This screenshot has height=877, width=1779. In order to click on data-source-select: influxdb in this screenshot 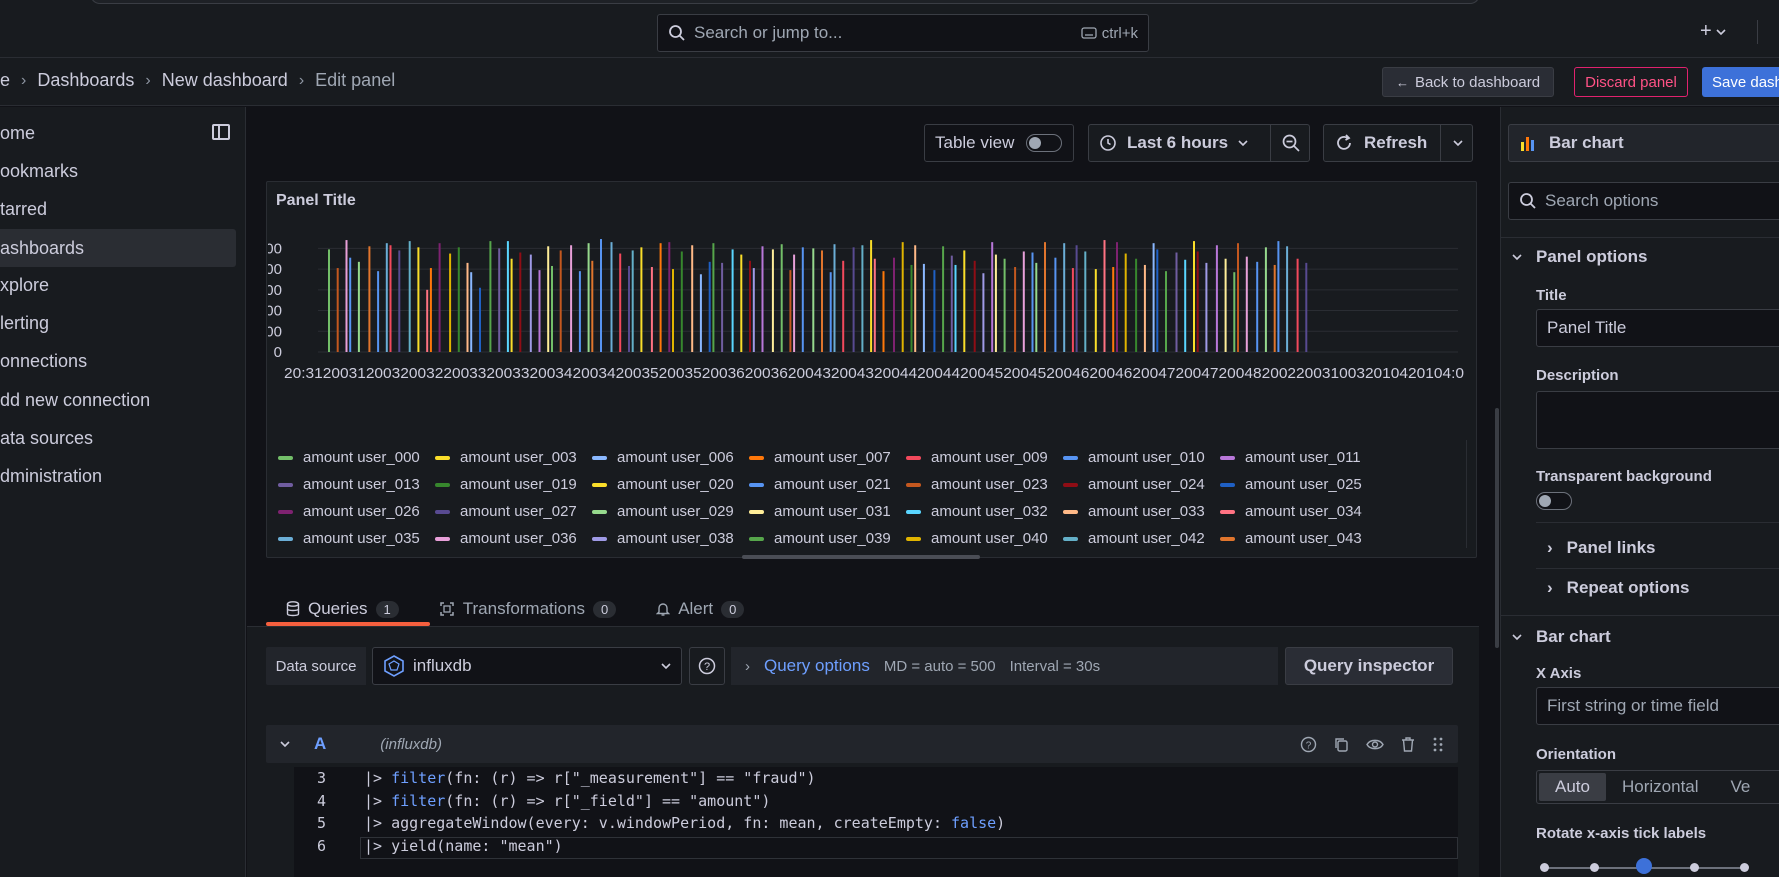, I will do `click(527, 666)`.